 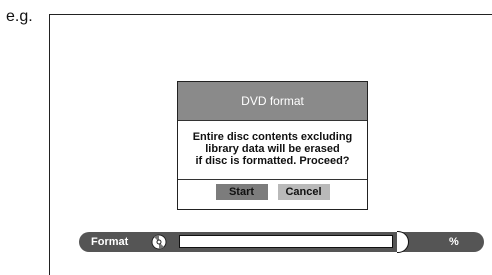 I want to click on start-button: Start, so click(x=241, y=192).